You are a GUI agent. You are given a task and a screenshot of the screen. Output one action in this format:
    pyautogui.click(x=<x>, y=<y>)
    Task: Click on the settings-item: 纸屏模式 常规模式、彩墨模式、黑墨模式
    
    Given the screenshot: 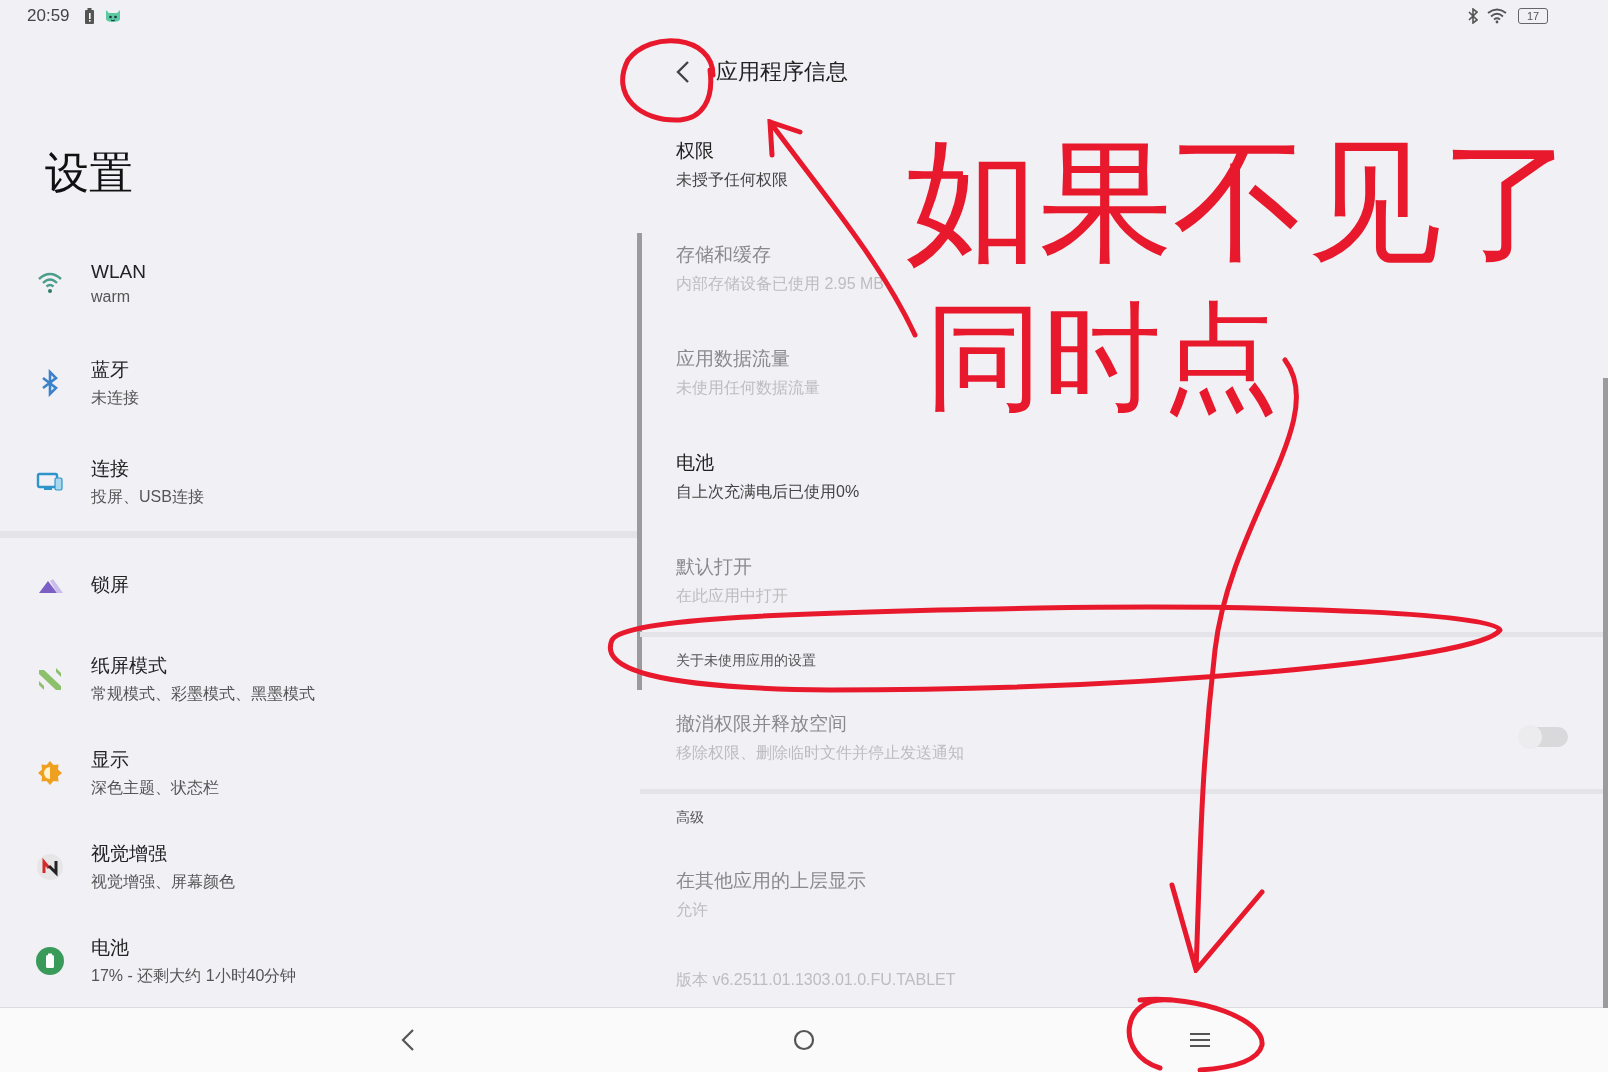 What is the action you would take?
    pyautogui.click(x=313, y=679)
    